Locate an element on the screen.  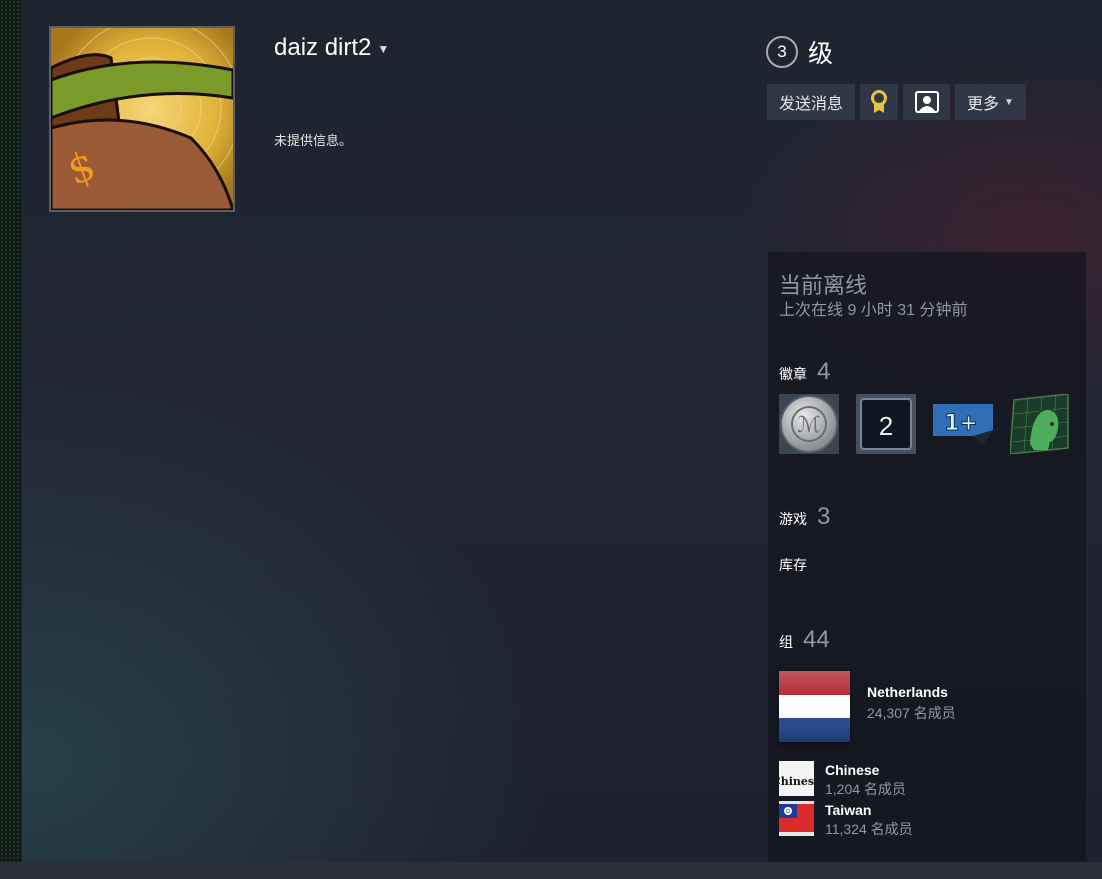
group-members: 11,324 名成员 is located at coordinates (869, 829).